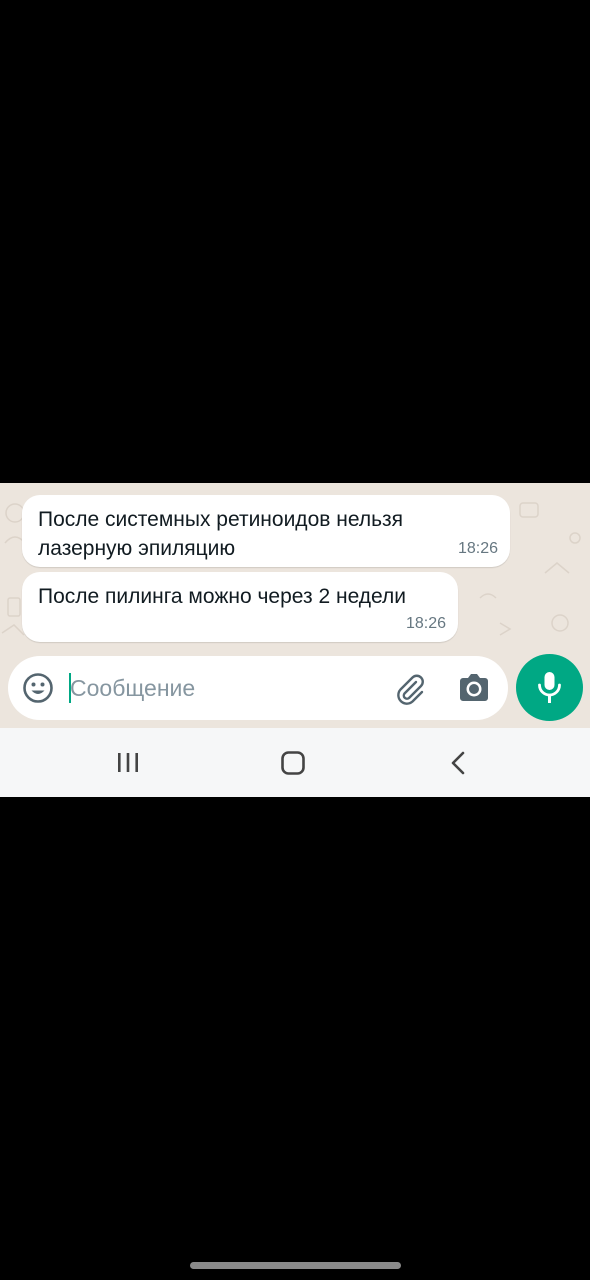 The height and width of the screenshot is (1280, 590). I want to click on gesture-handle, so click(295, 1265).